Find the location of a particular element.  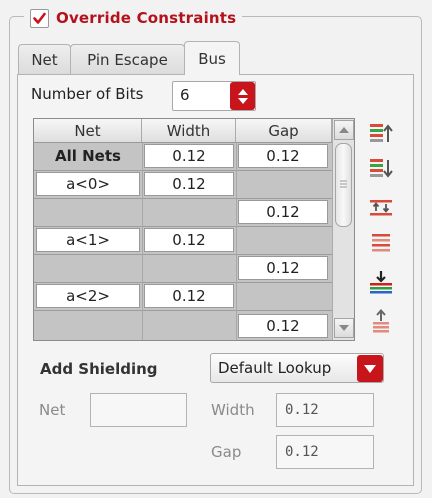

dropdown-button is located at coordinates (370, 368).